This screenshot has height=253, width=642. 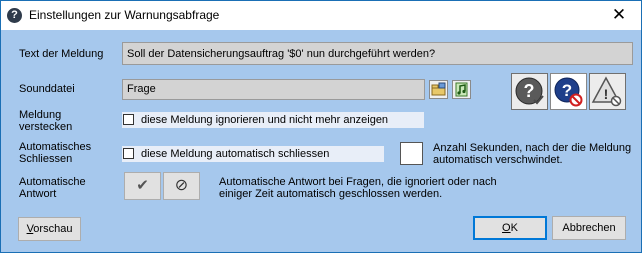 What do you see at coordinates (52, 188) in the screenshot?
I see `auto-answer-label: Automatische Antwort` at bounding box center [52, 188].